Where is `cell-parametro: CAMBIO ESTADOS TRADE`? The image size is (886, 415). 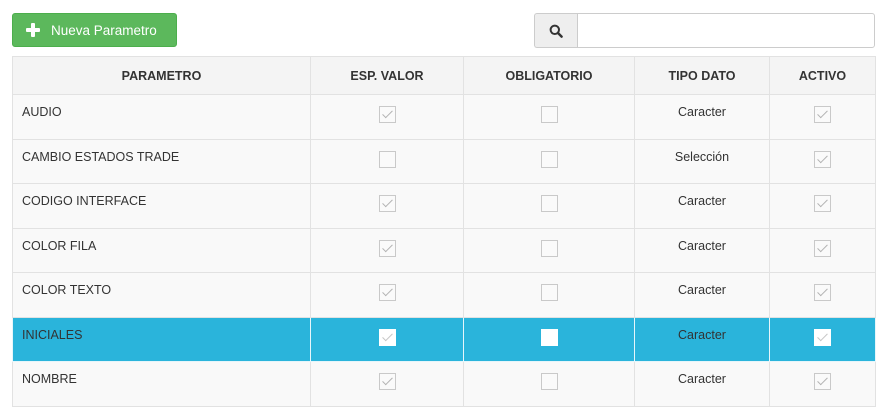 cell-parametro: CAMBIO ESTADOS TRADE is located at coordinates (161, 161).